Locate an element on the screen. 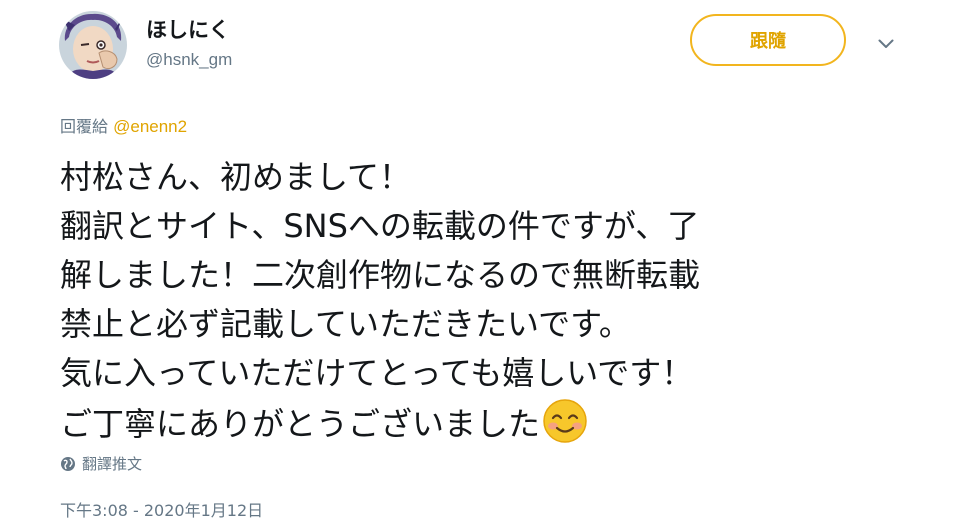  globe-icon is located at coordinates (68, 463).